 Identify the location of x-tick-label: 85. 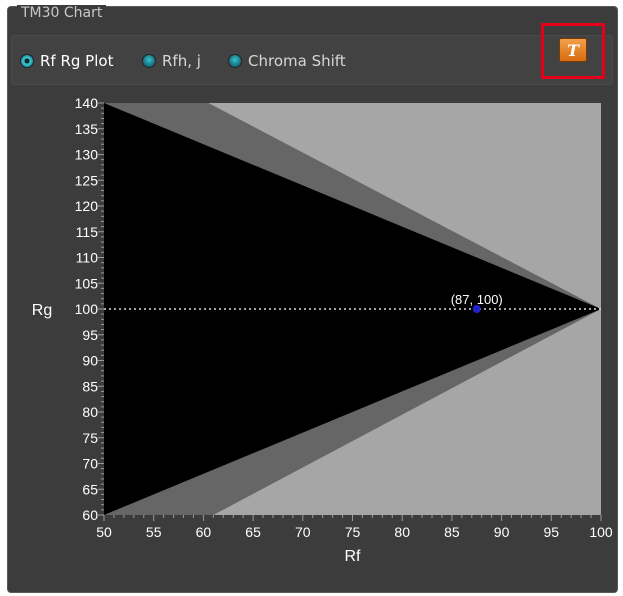
(452, 532).